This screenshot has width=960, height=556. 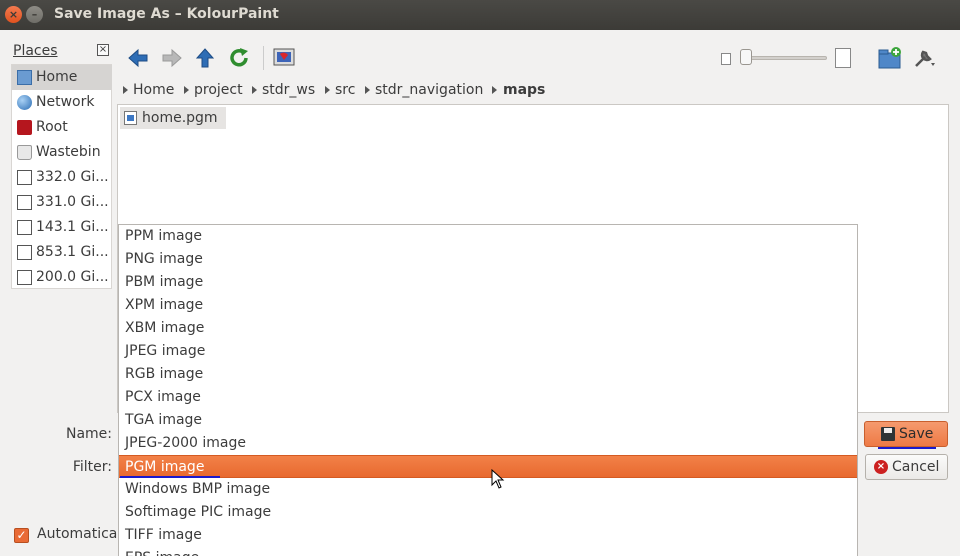 What do you see at coordinates (786, 58) in the screenshot?
I see `zoom-slider` at bounding box center [786, 58].